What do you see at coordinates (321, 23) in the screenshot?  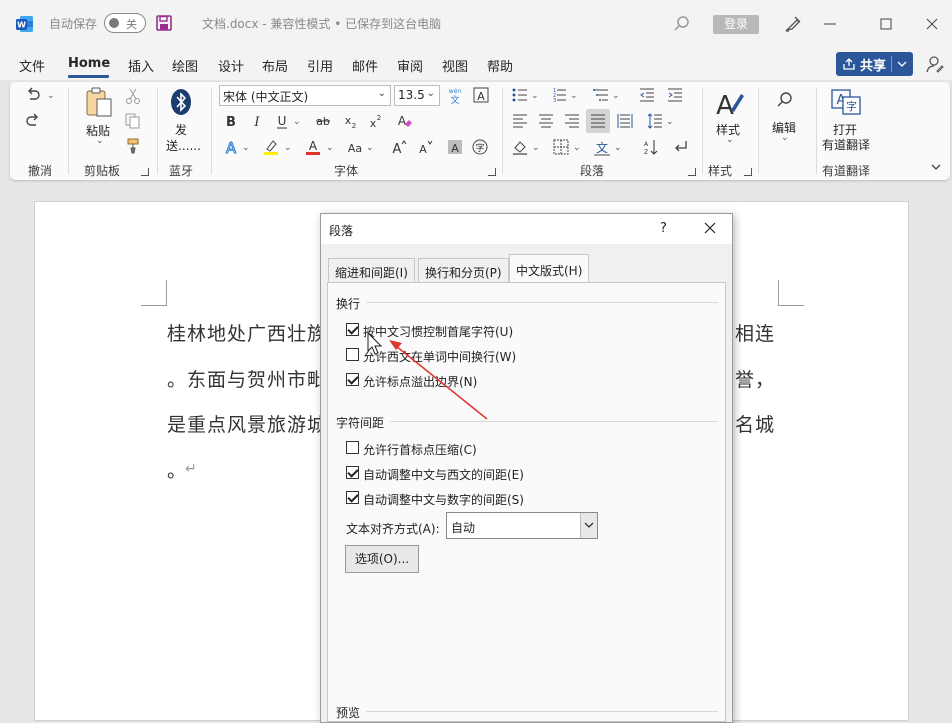 I see `document-title: 文档.docx - 兼容性模式 • 已保存到这台电脑` at bounding box center [321, 23].